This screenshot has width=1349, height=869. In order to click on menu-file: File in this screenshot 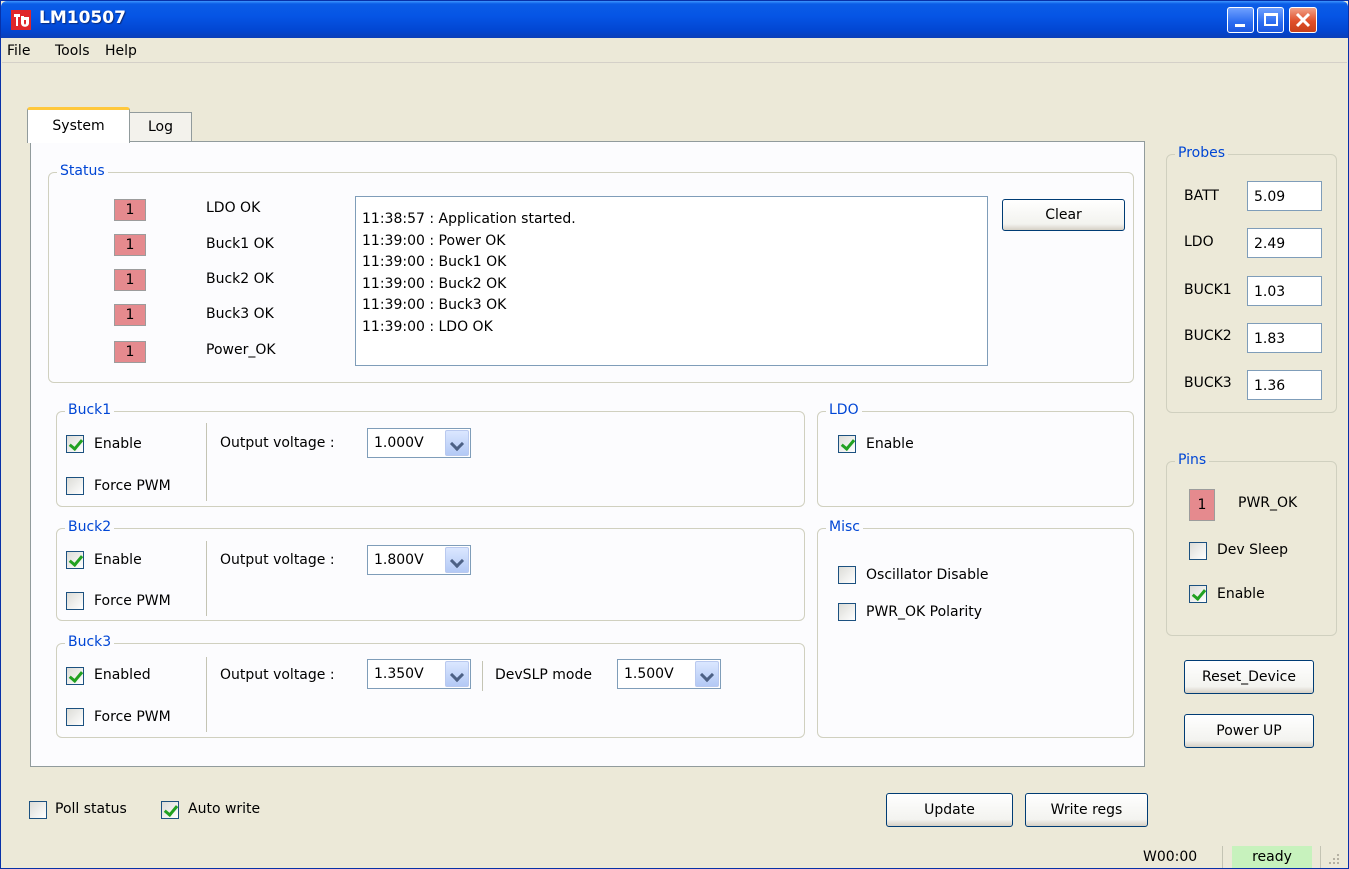, I will do `click(18, 51)`.